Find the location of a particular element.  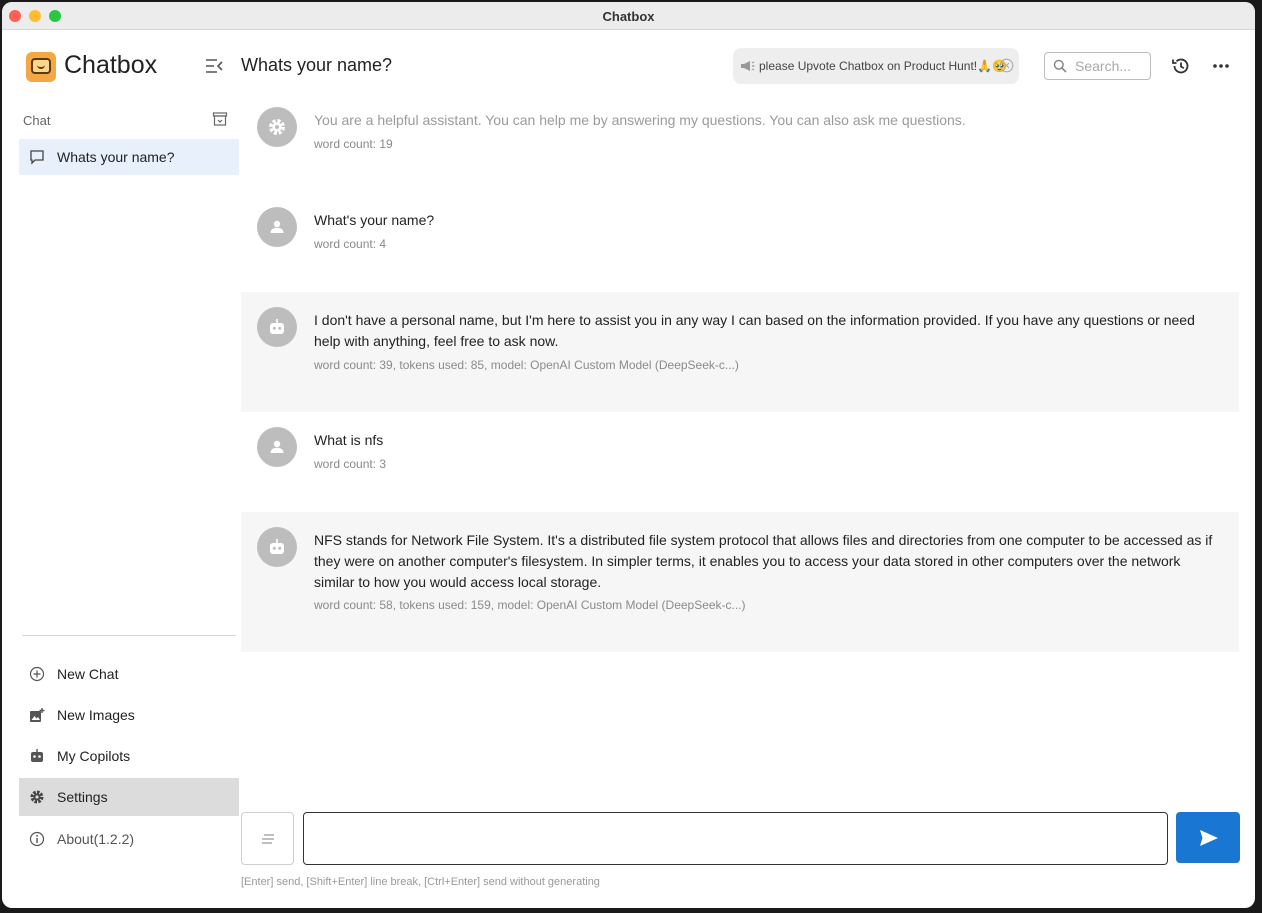

chat-item-label: Whats your name? is located at coordinates (116, 157).